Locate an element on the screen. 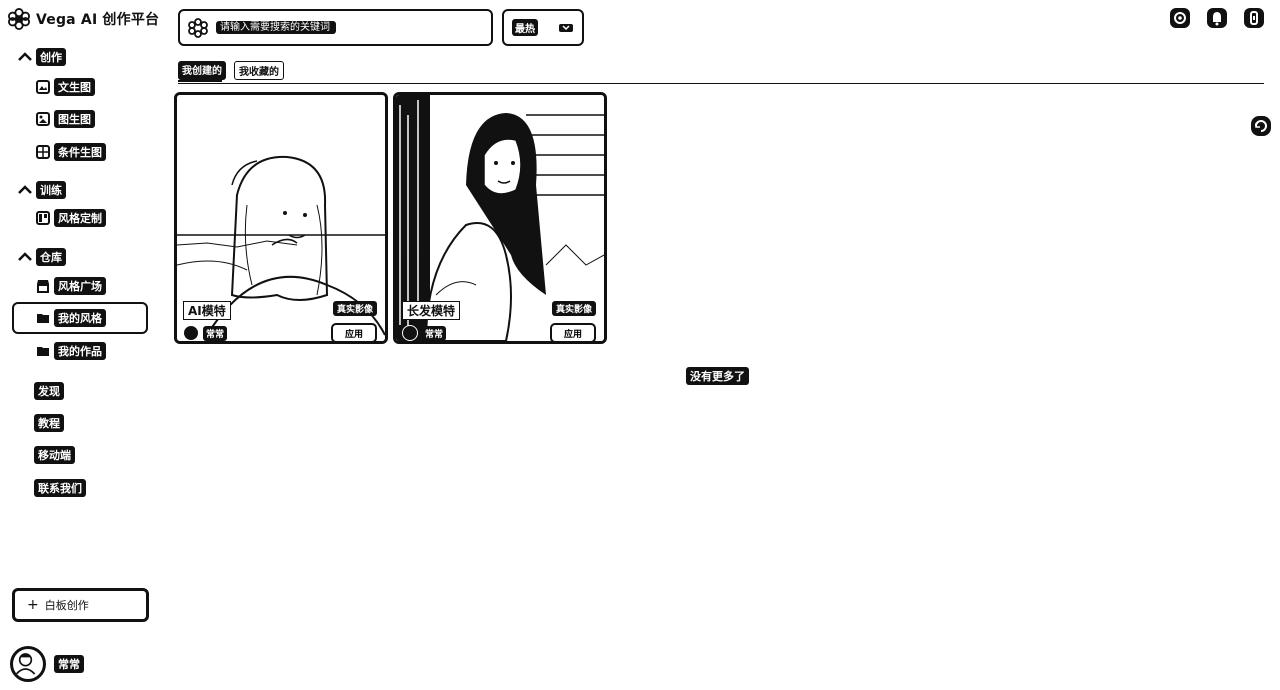 The image size is (1280, 690). avatar is located at coordinates (28, 664).